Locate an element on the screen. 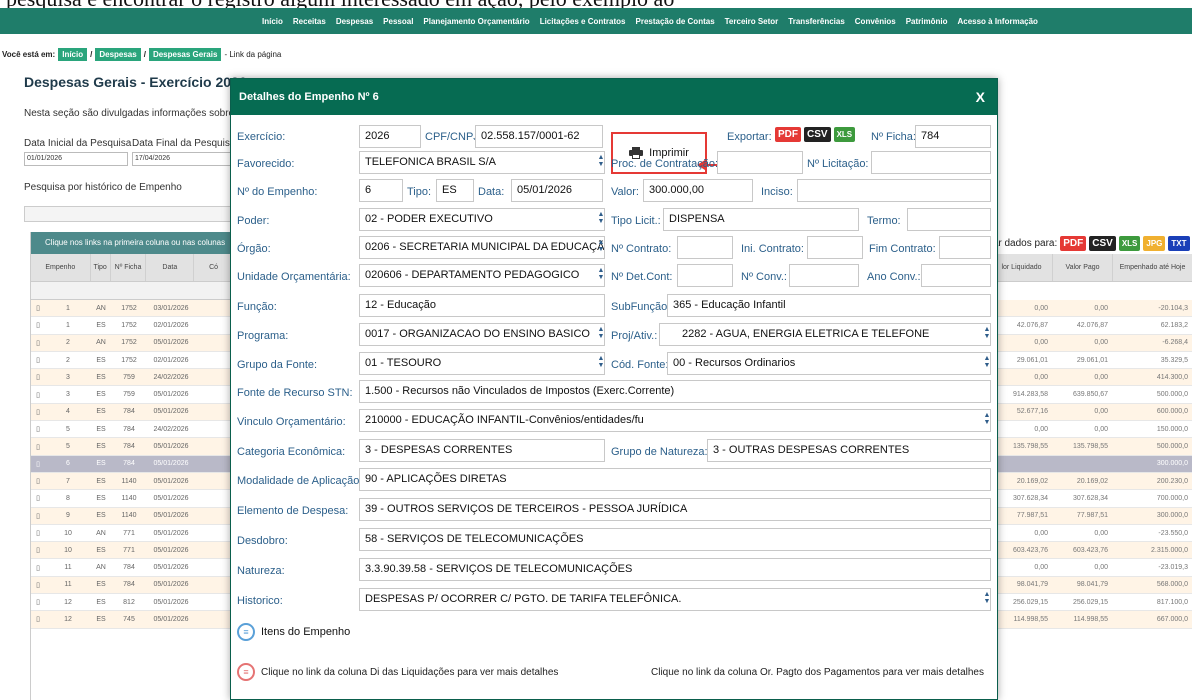 The height and width of the screenshot is (700, 1192). table-row: ▯ 9 ES 1140 05/01/2026 is located at coordinates (132, 516).